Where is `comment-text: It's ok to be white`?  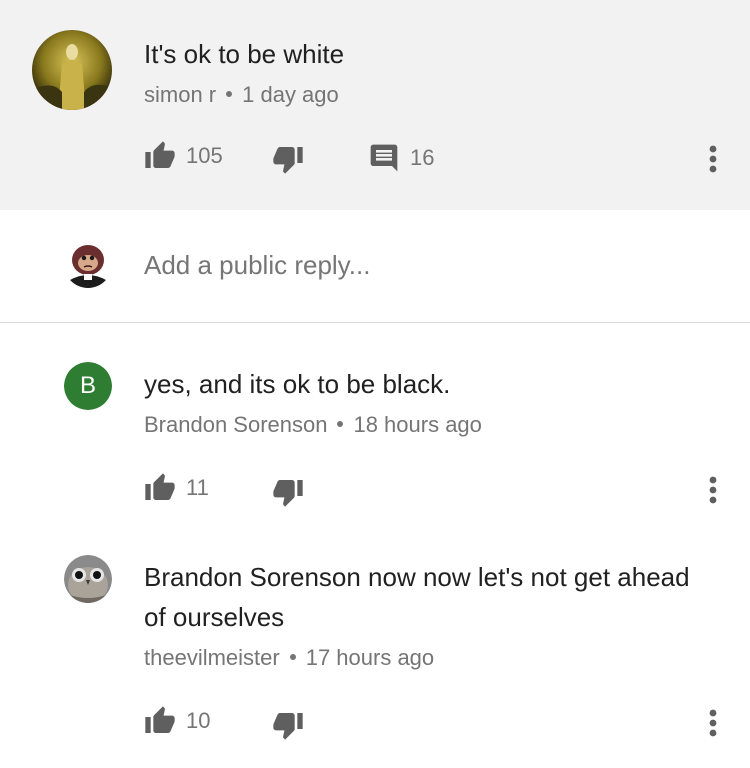
comment-text: It's ok to be white is located at coordinates (244, 54).